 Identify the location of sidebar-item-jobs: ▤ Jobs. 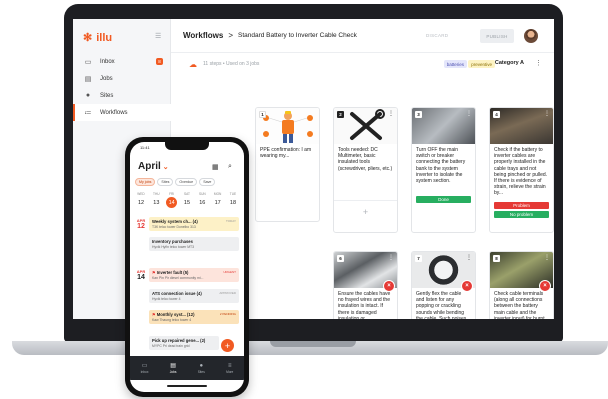
(122, 78).